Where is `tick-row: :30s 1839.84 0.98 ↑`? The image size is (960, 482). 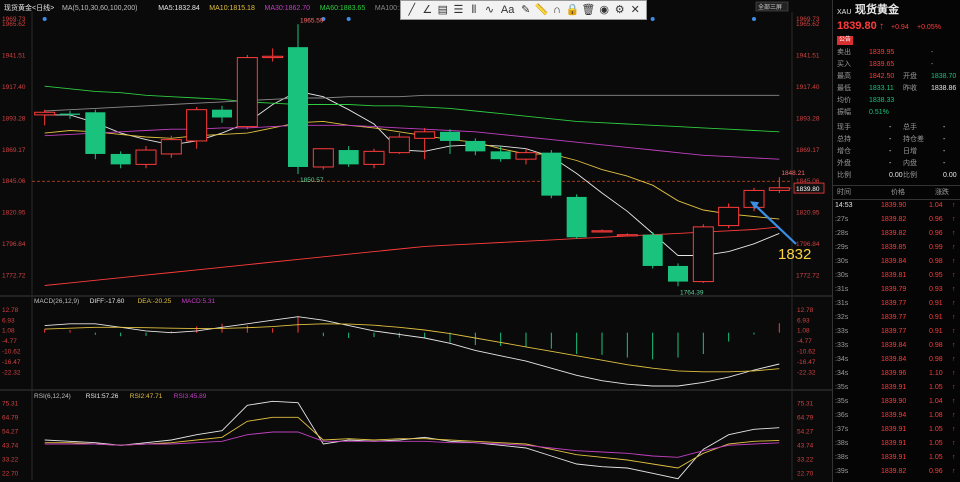 tick-row: :30s 1839.84 0.98 ↑ is located at coordinates (896, 261).